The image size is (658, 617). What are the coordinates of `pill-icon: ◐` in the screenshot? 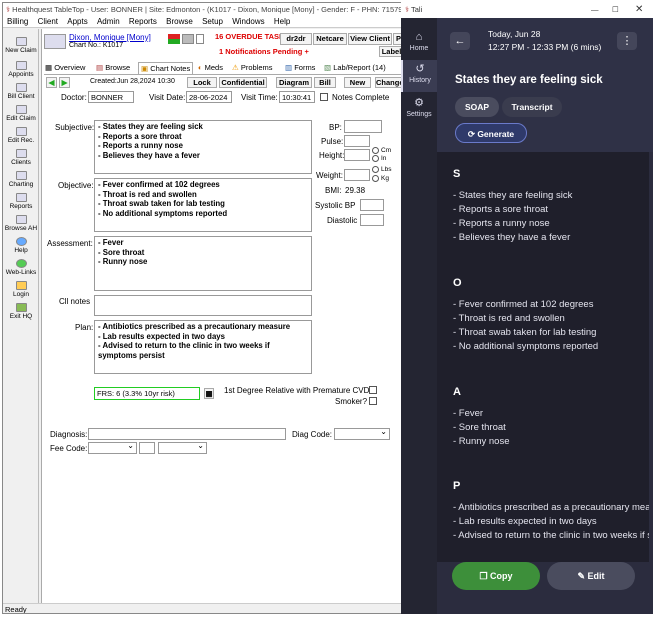 It's located at (200, 67).